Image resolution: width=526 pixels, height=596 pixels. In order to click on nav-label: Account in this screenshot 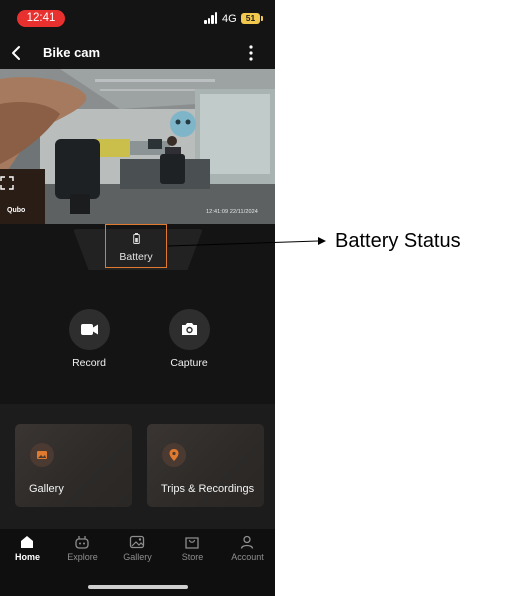, I will do `click(247, 557)`.